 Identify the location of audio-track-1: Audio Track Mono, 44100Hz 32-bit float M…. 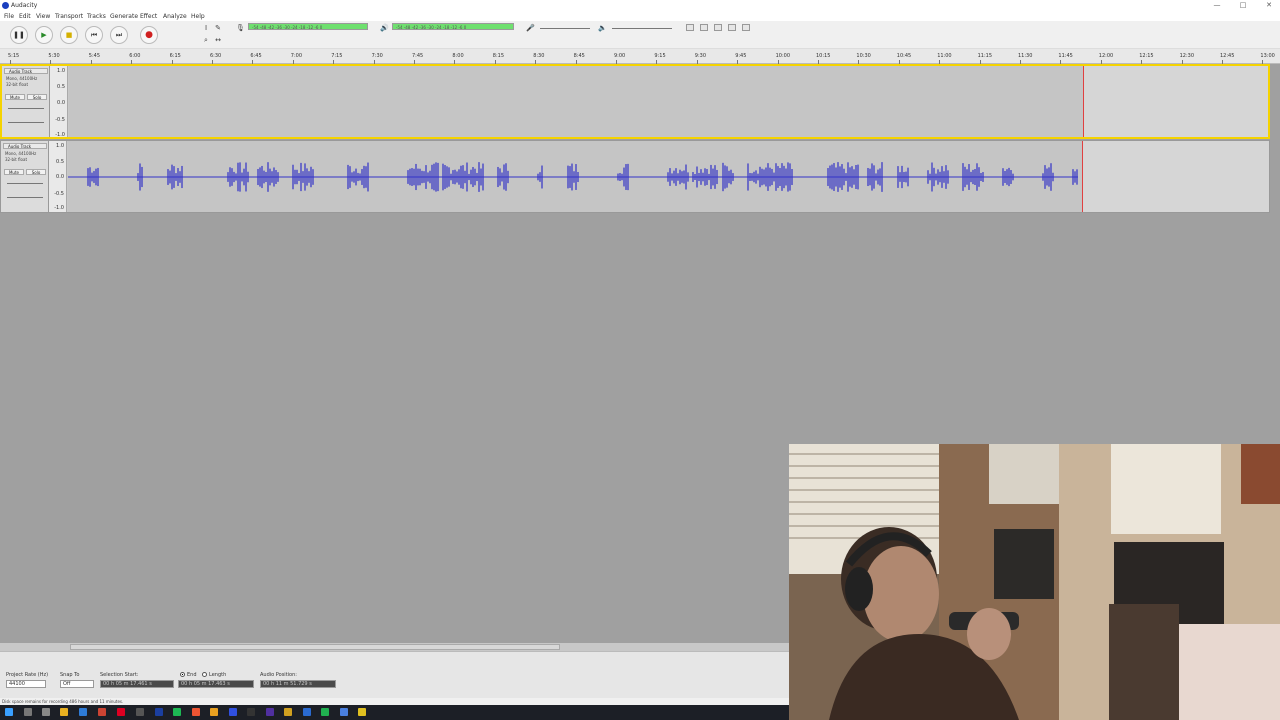
(635, 101).